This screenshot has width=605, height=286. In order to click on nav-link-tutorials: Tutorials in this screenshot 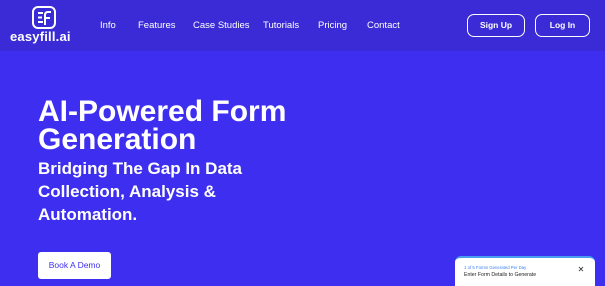, I will do `click(281, 25)`.